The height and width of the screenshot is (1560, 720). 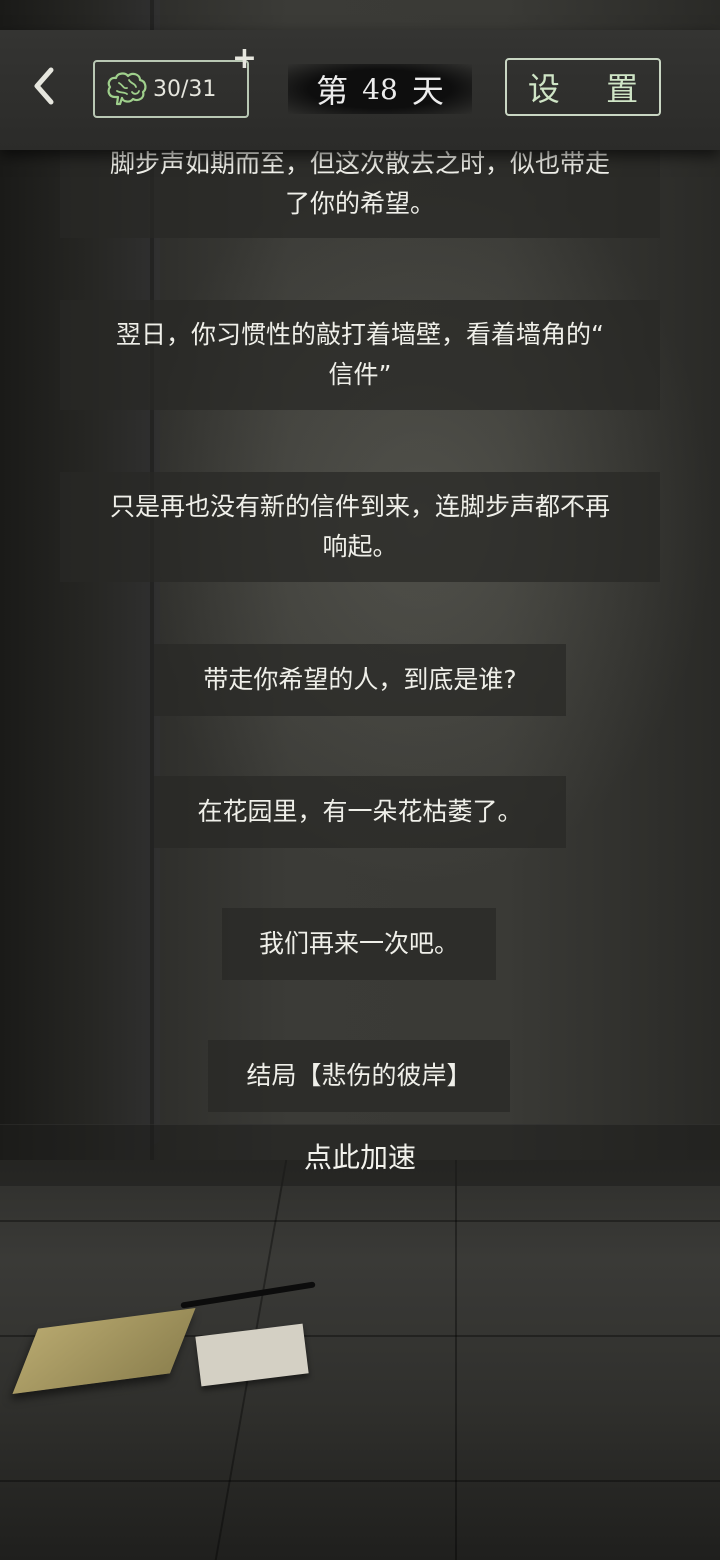 I want to click on day-number: 48, so click(x=380, y=89).